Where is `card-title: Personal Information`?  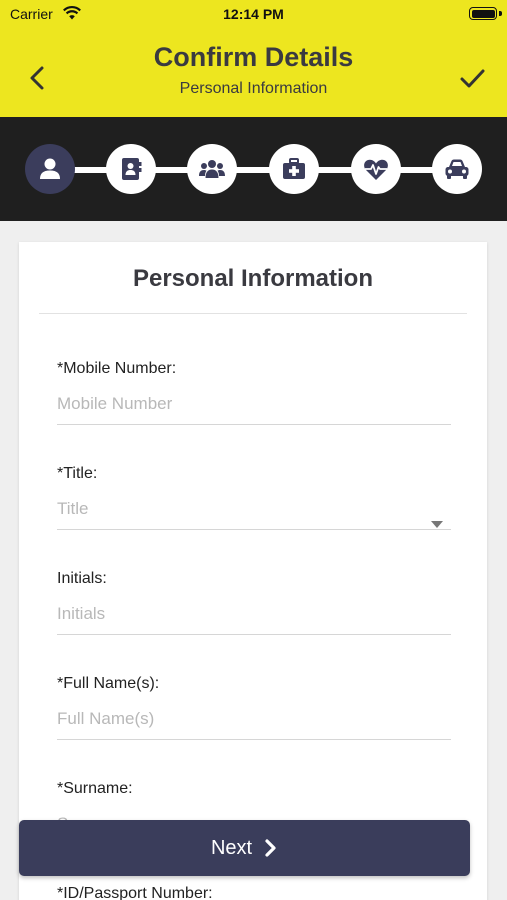
card-title: Personal Information is located at coordinates (253, 278).